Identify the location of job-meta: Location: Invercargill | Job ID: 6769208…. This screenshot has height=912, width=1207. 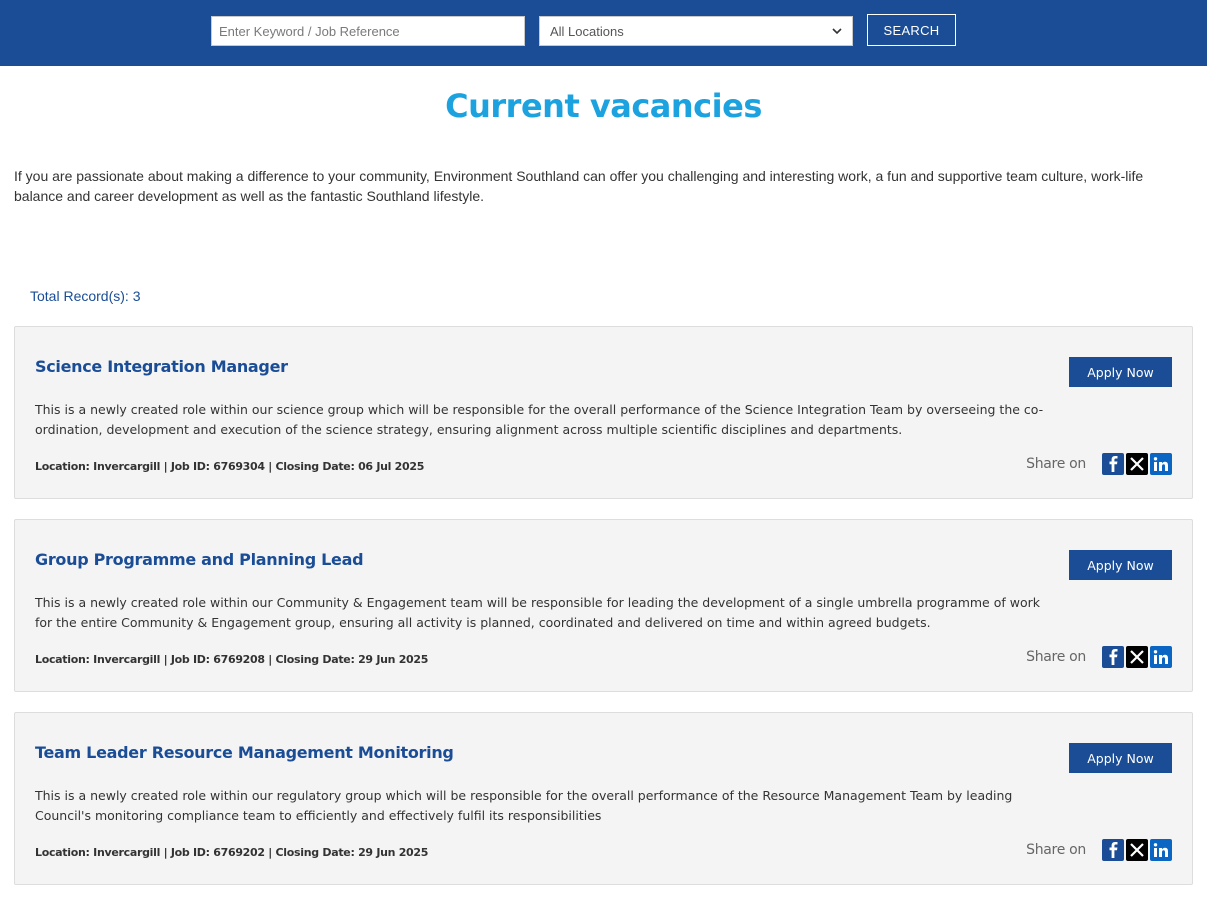
(232, 659).